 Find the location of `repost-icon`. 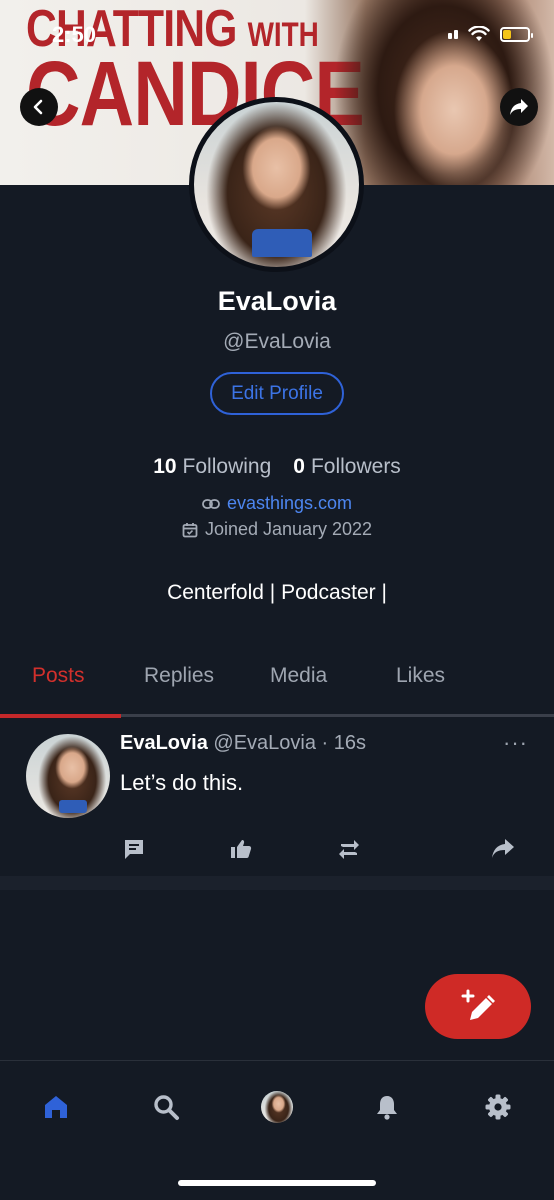

repost-icon is located at coordinates (349, 849).